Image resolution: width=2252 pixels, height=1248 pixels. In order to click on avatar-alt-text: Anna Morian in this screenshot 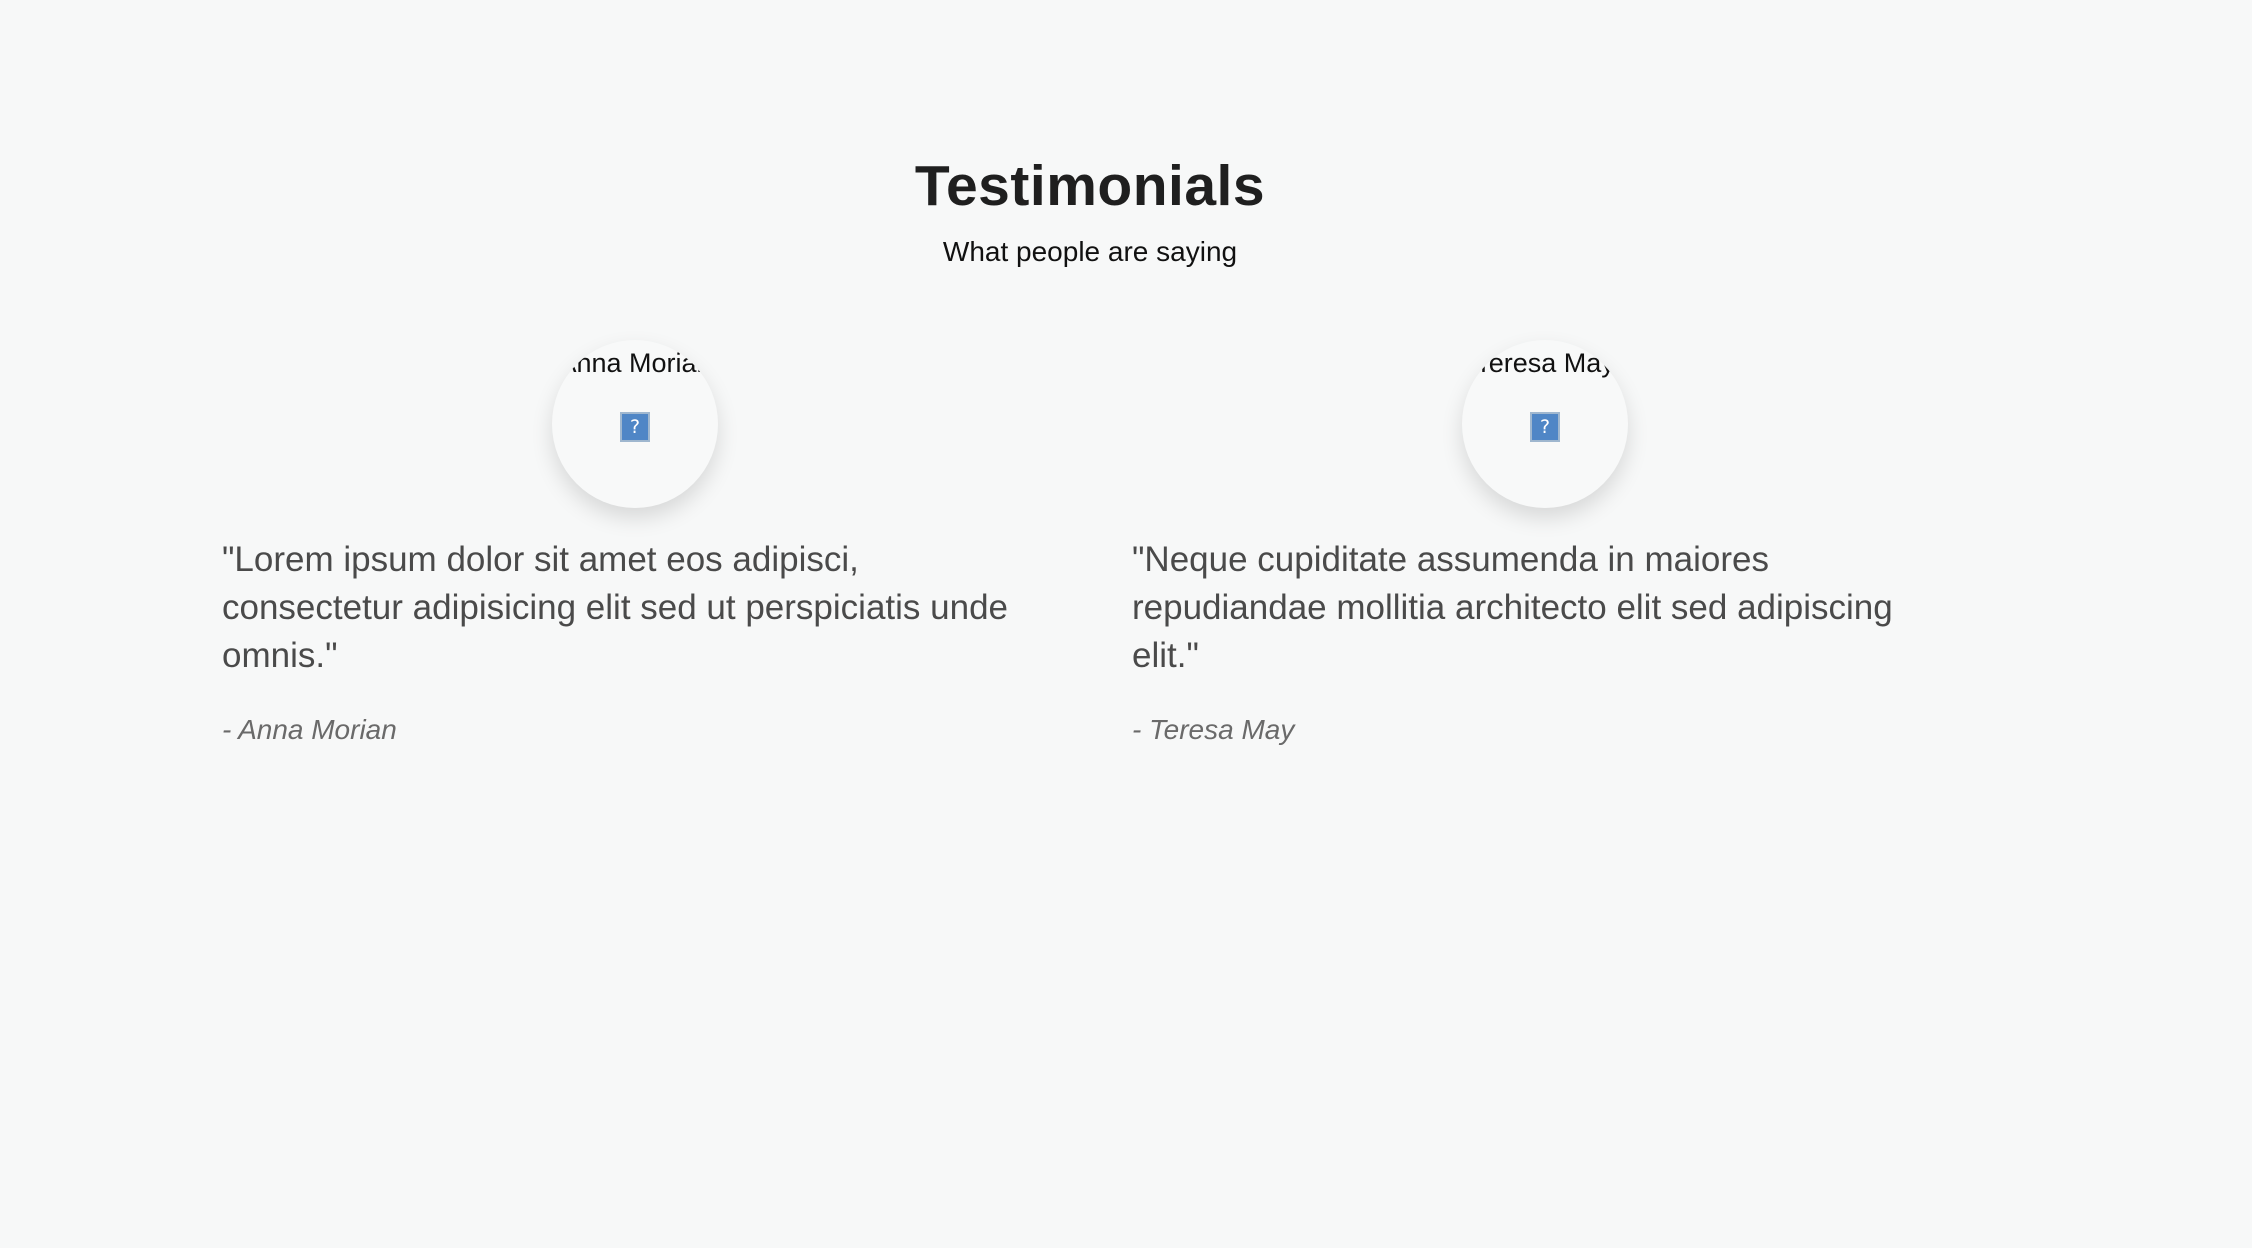, I will do `click(635, 363)`.